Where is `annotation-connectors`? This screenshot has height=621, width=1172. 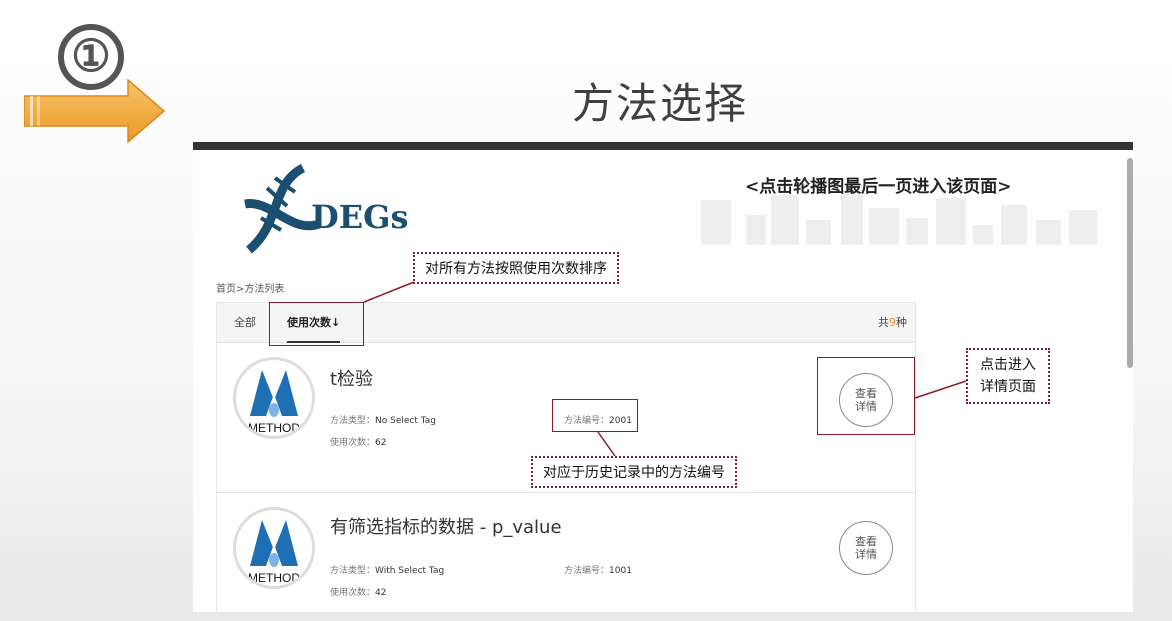
annotation-connectors is located at coordinates (665, 369).